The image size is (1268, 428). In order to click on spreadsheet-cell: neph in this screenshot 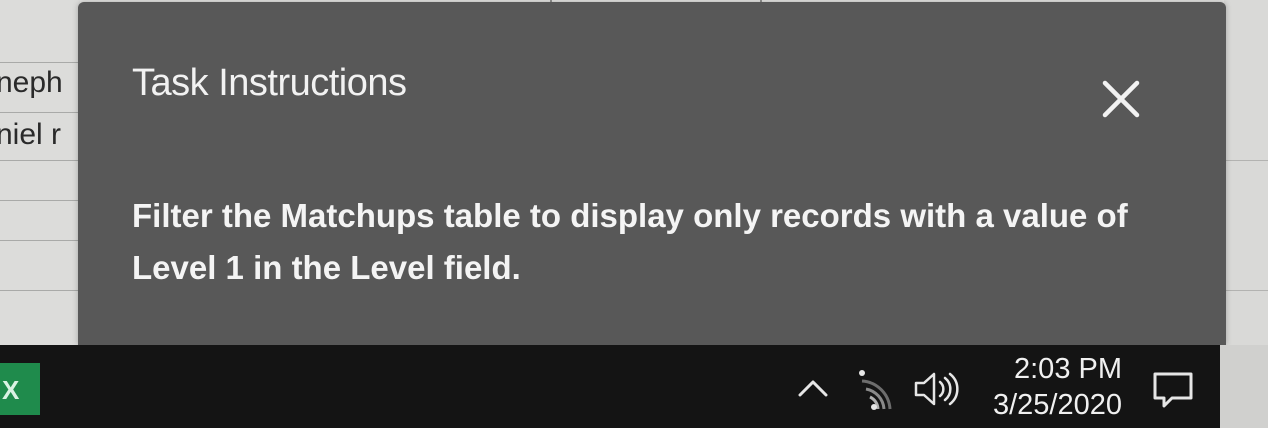, I will do `click(37, 83)`.